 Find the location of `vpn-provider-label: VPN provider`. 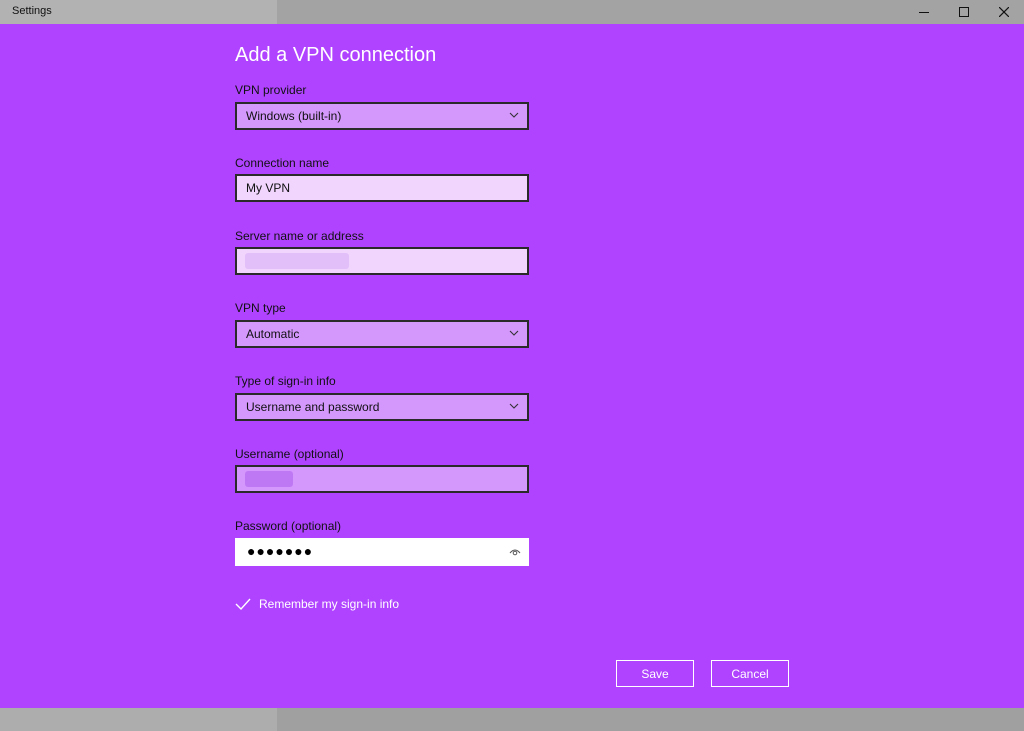

vpn-provider-label: VPN provider is located at coordinates (271, 90).